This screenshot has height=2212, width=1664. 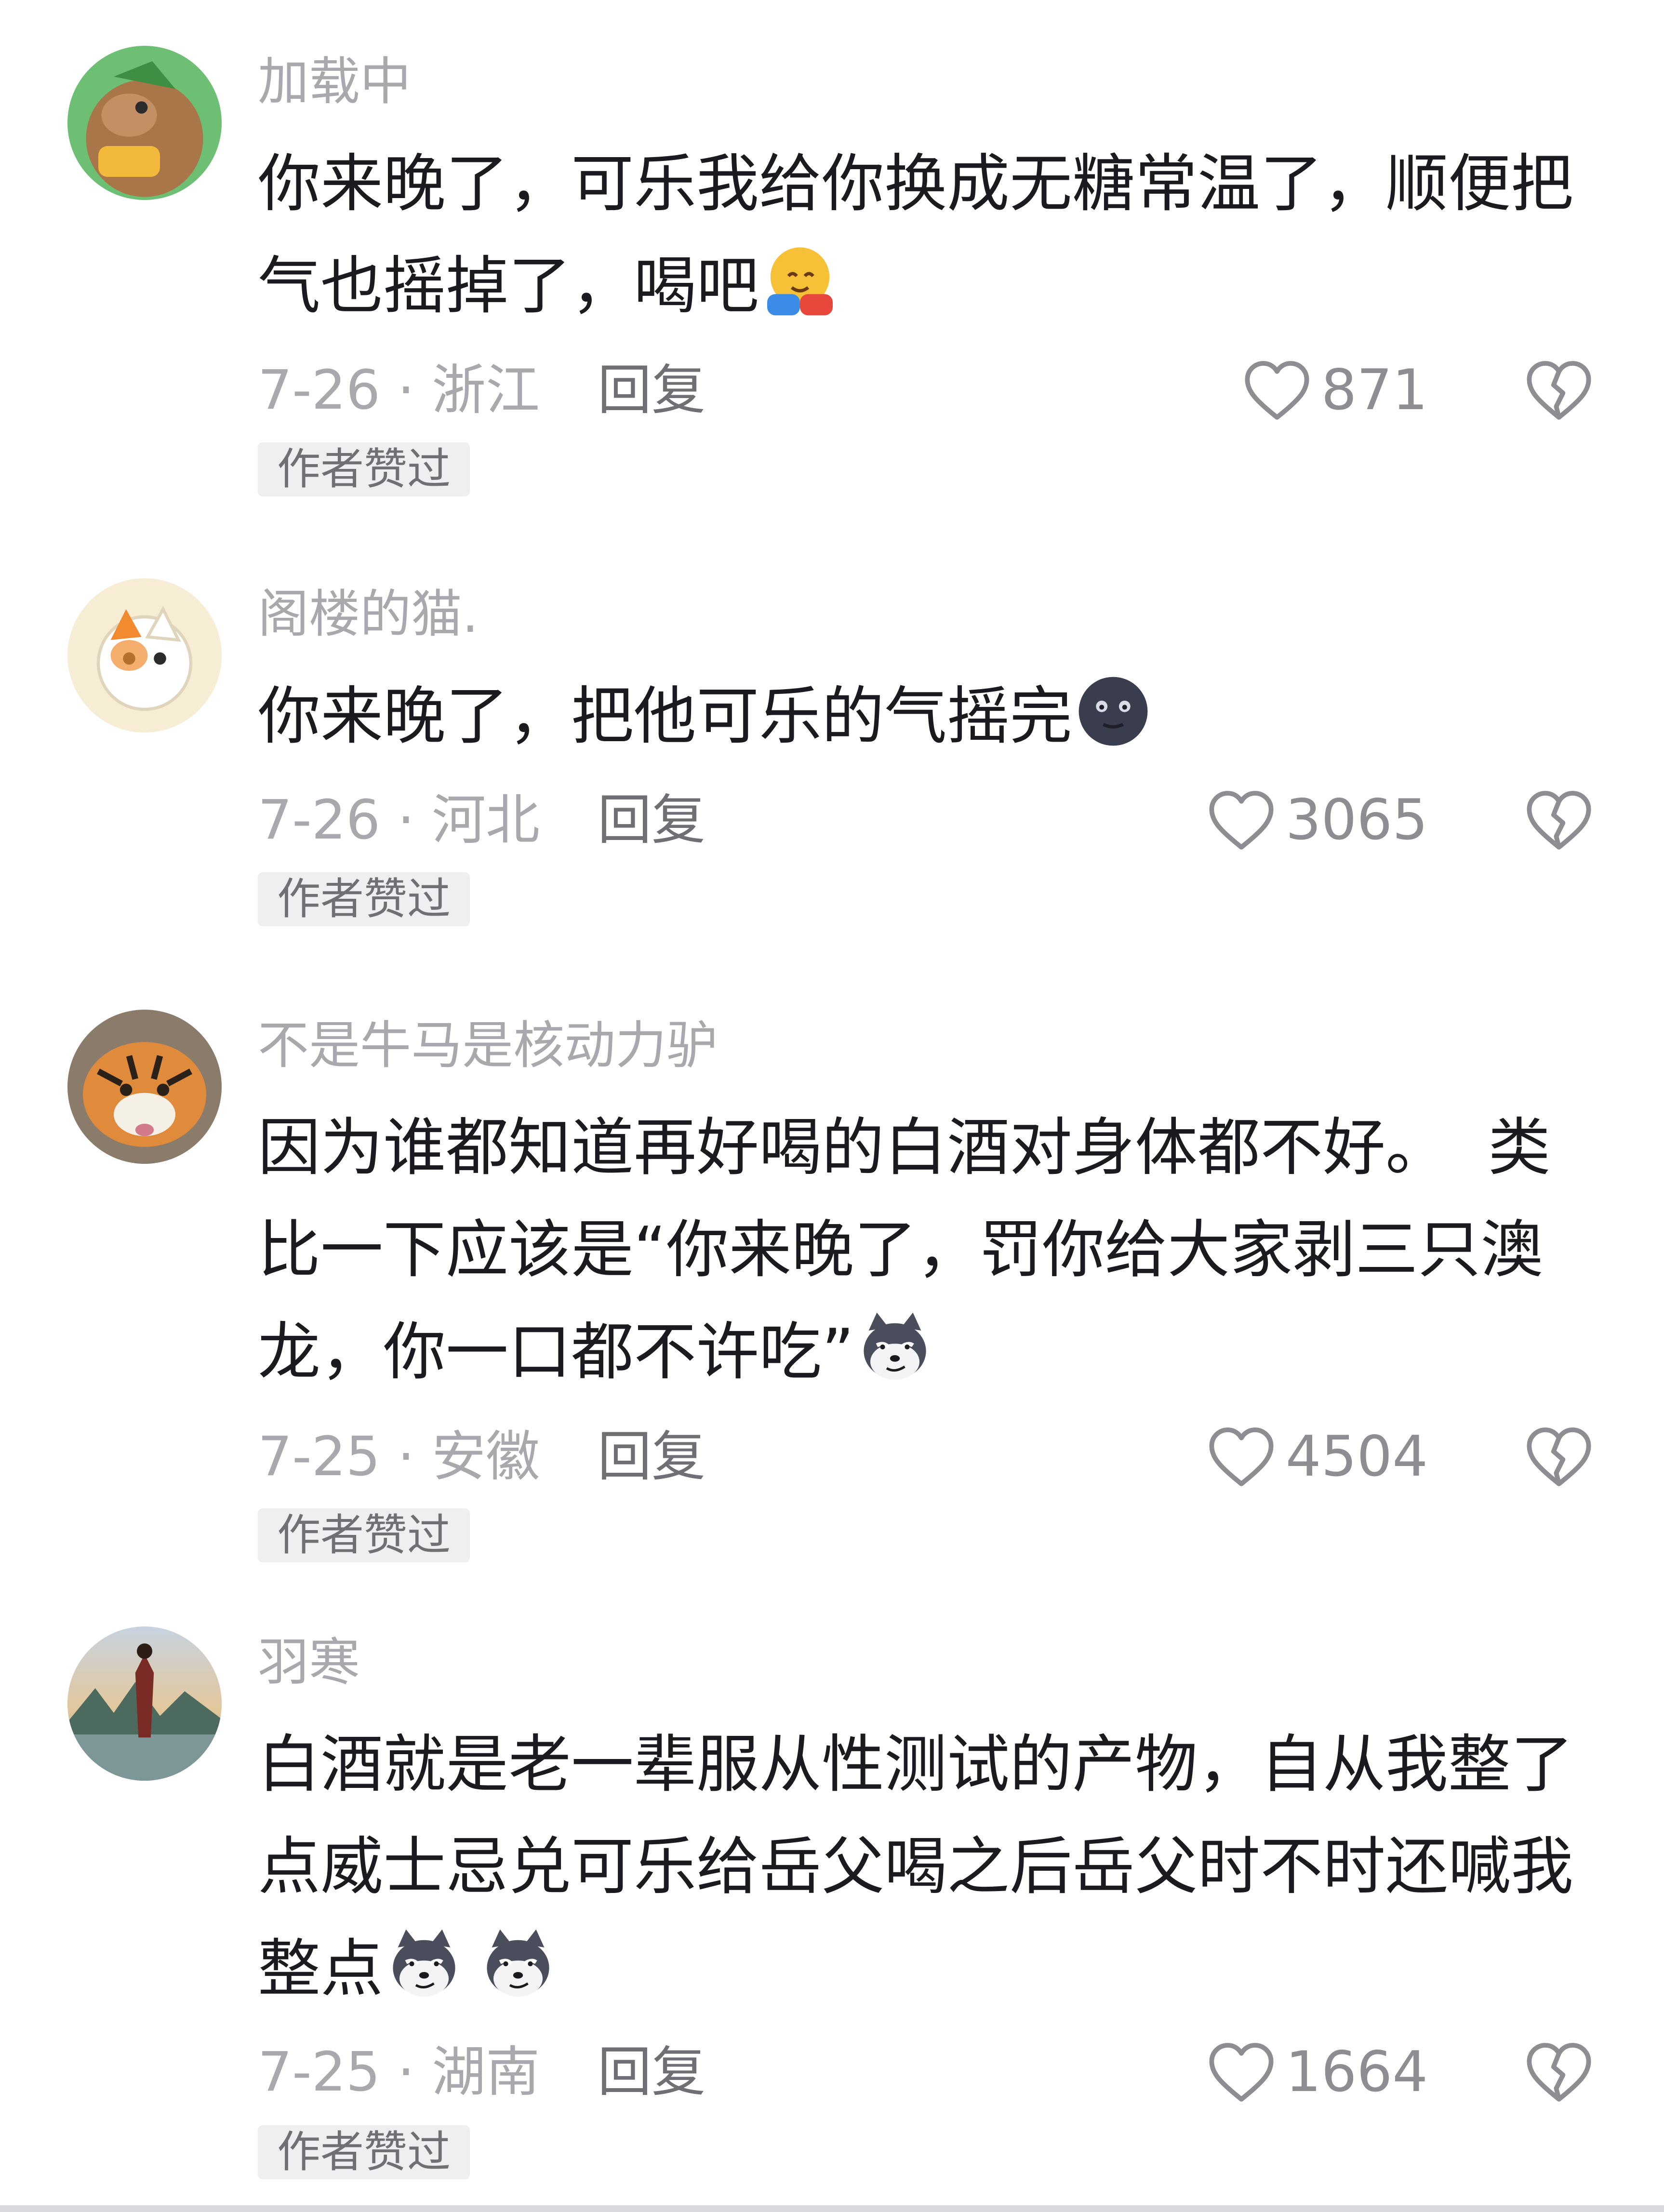 I want to click on comment-text-fragment: 气也摇掉了，喝吧, so click(x=509, y=285).